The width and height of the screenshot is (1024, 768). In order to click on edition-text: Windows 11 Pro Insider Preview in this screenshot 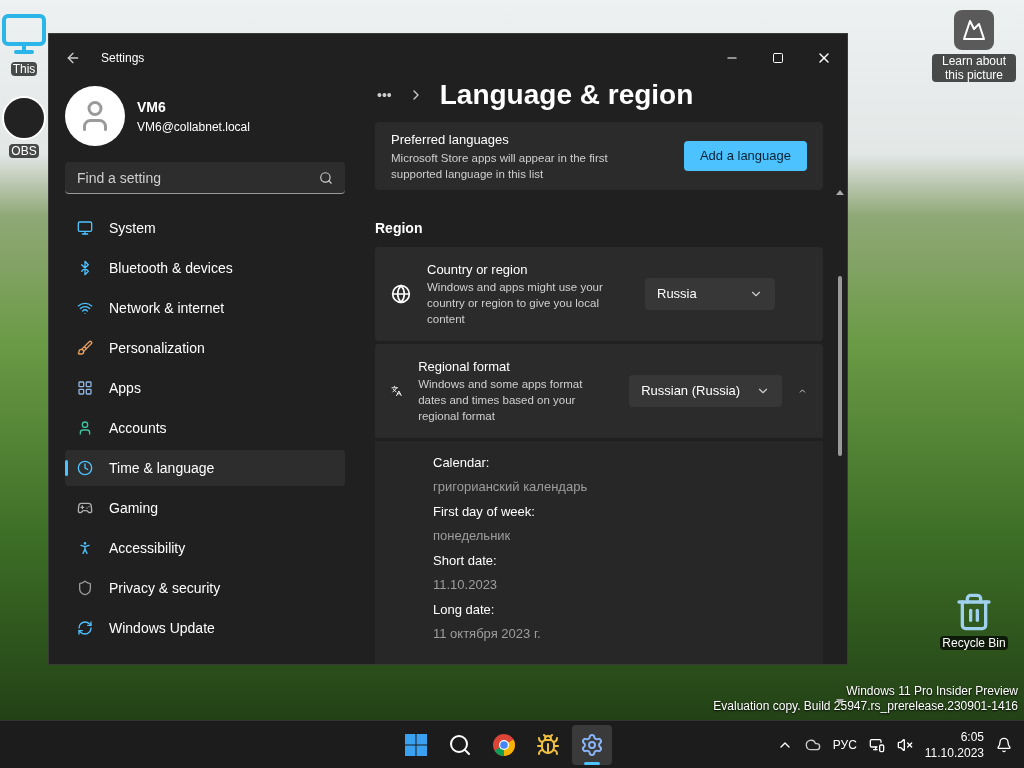, I will do `click(932, 691)`.